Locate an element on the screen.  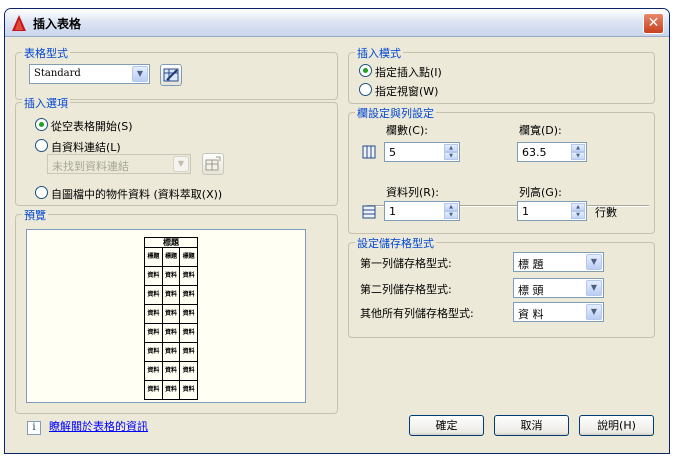
columns-icon is located at coordinates (369, 152).